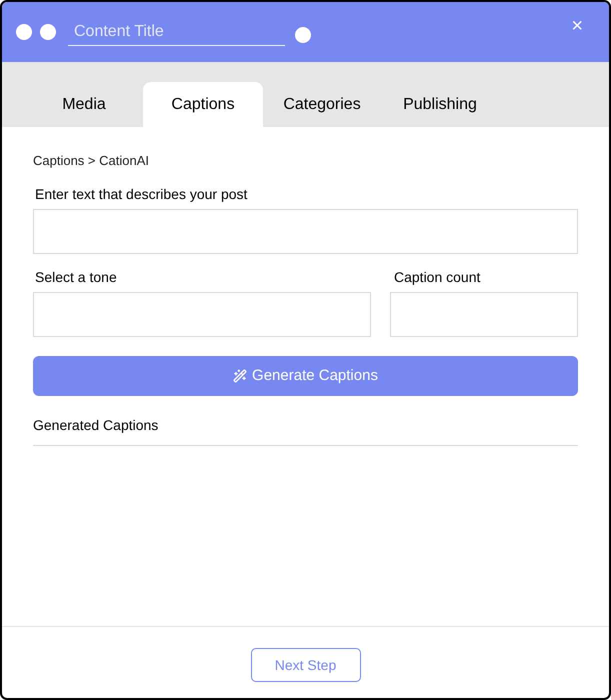 The width and height of the screenshot is (611, 700). What do you see at coordinates (305, 231) in the screenshot?
I see `description-field` at bounding box center [305, 231].